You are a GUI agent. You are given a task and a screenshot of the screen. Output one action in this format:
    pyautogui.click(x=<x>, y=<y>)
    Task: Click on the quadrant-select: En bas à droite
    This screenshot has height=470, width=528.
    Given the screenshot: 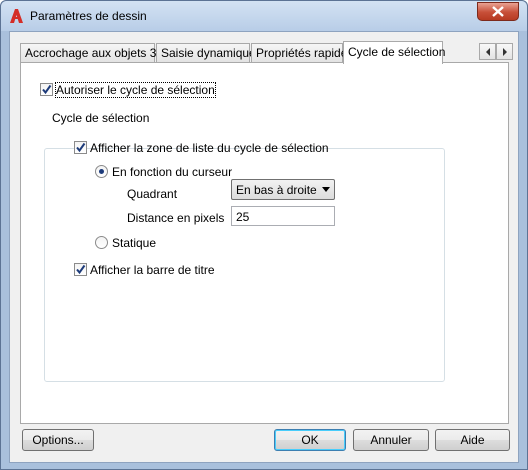 What is the action you would take?
    pyautogui.click(x=283, y=189)
    